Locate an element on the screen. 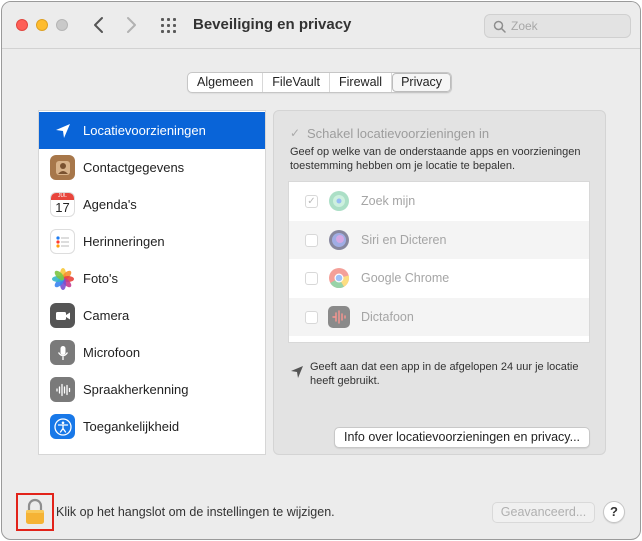  close-window-button is located at coordinates (22, 25).